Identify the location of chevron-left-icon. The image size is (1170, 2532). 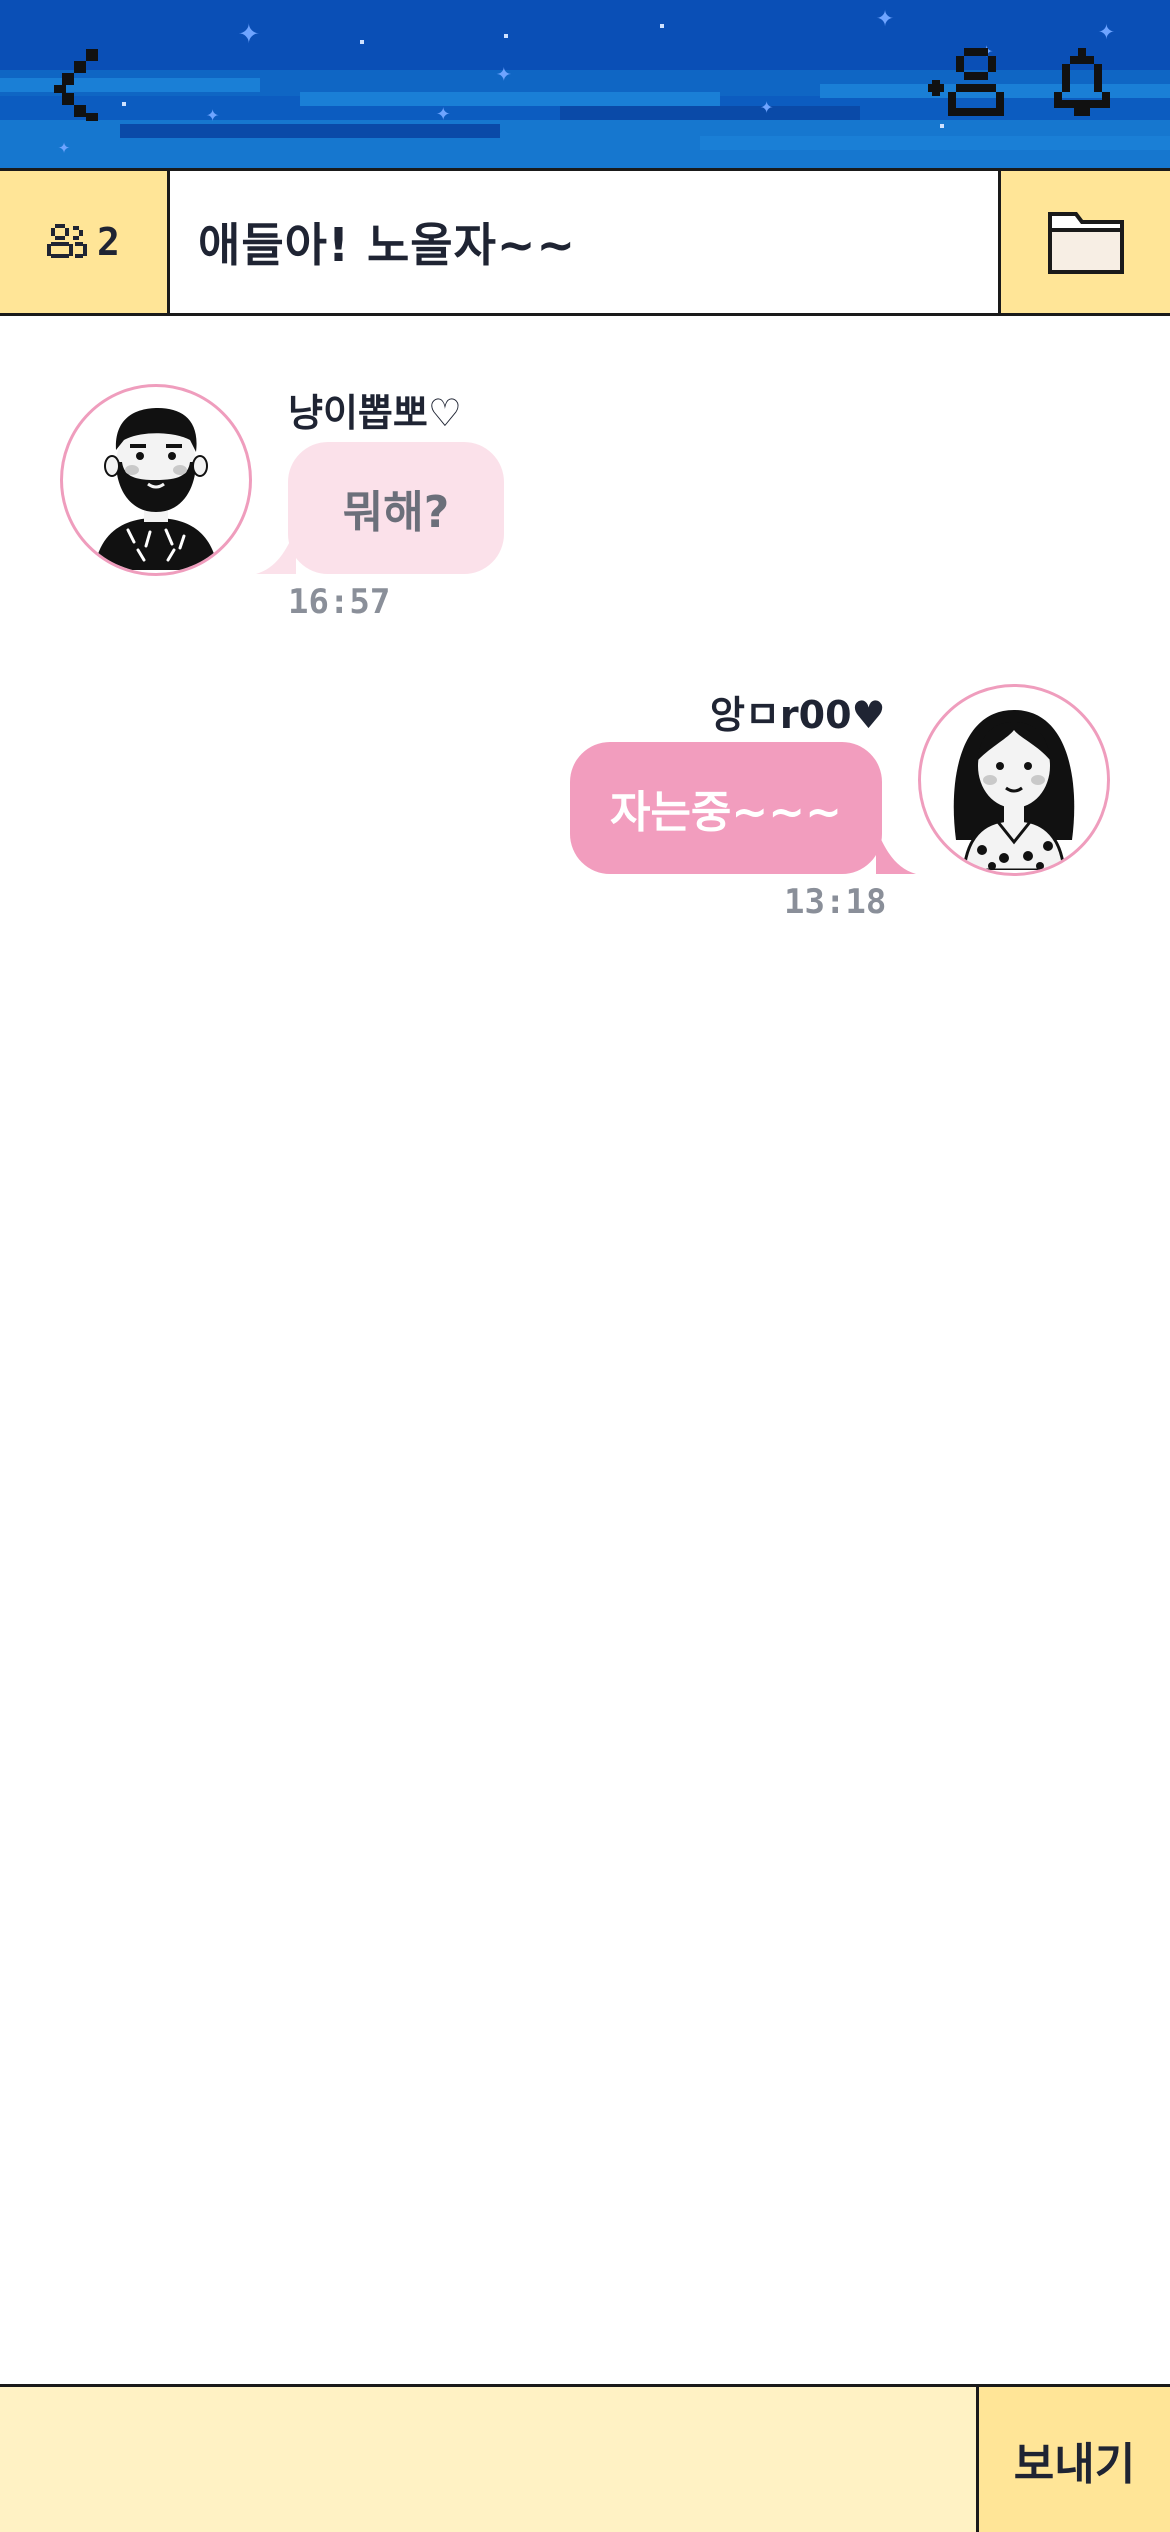
(76, 85).